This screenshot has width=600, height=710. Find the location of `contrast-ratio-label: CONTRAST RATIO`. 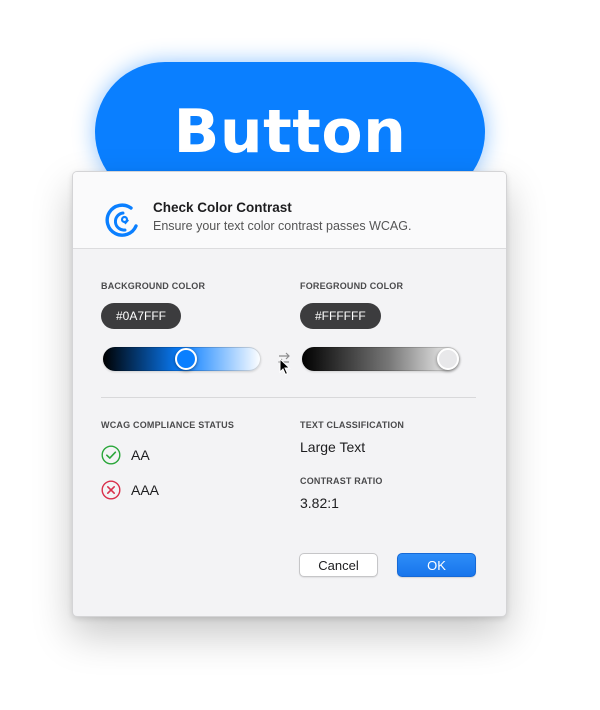

contrast-ratio-label: CONTRAST RATIO is located at coordinates (341, 481).